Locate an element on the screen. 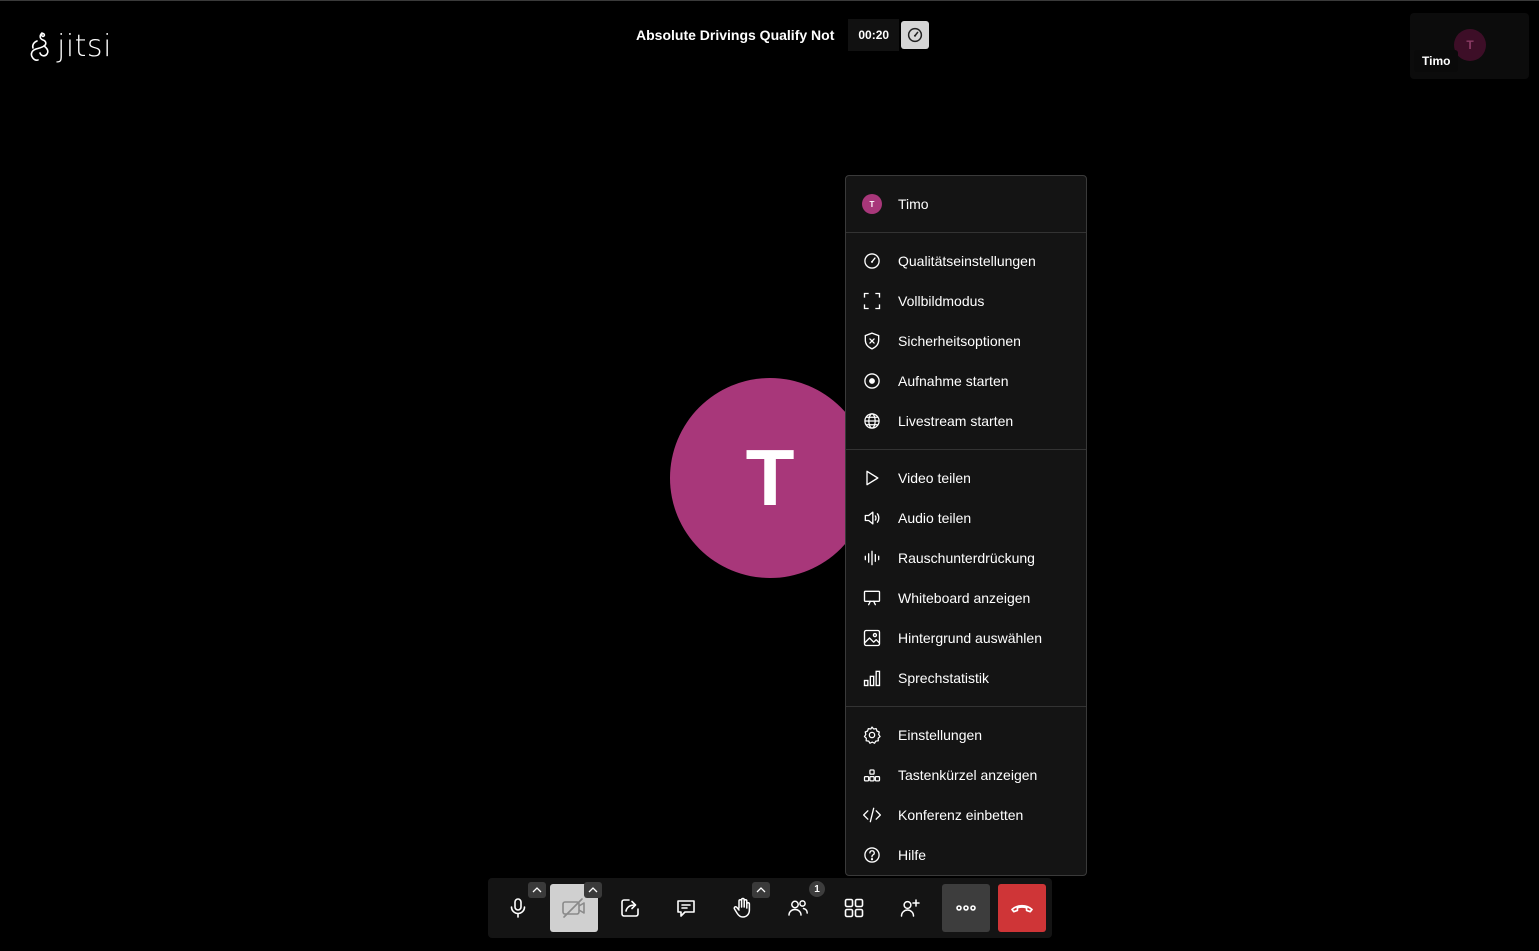  more-actions-button is located at coordinates (966, 908).